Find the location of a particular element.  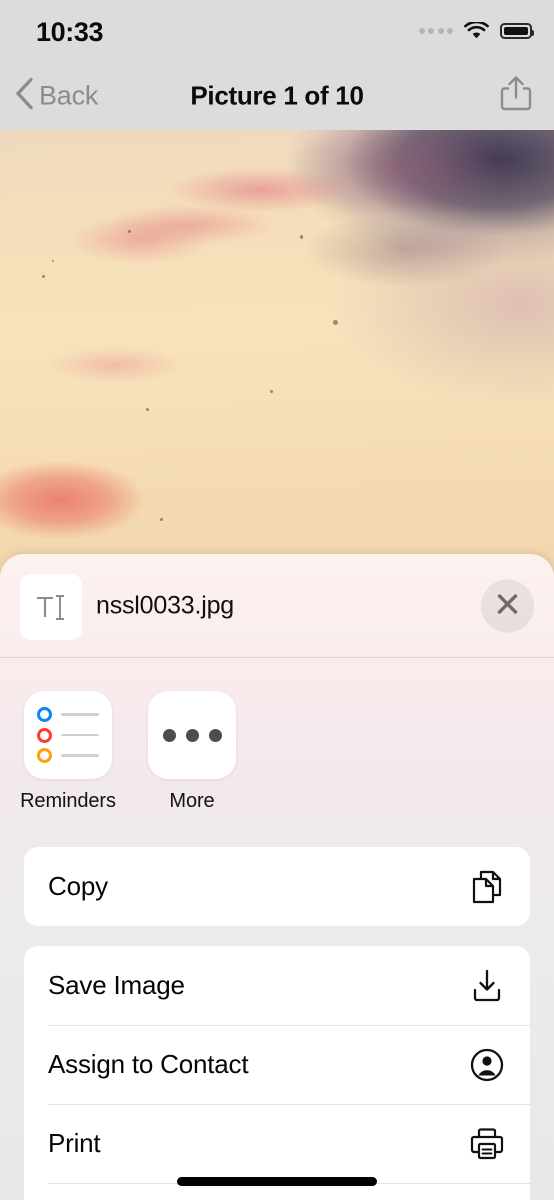

share-icon is located at coordinates (516, 97).